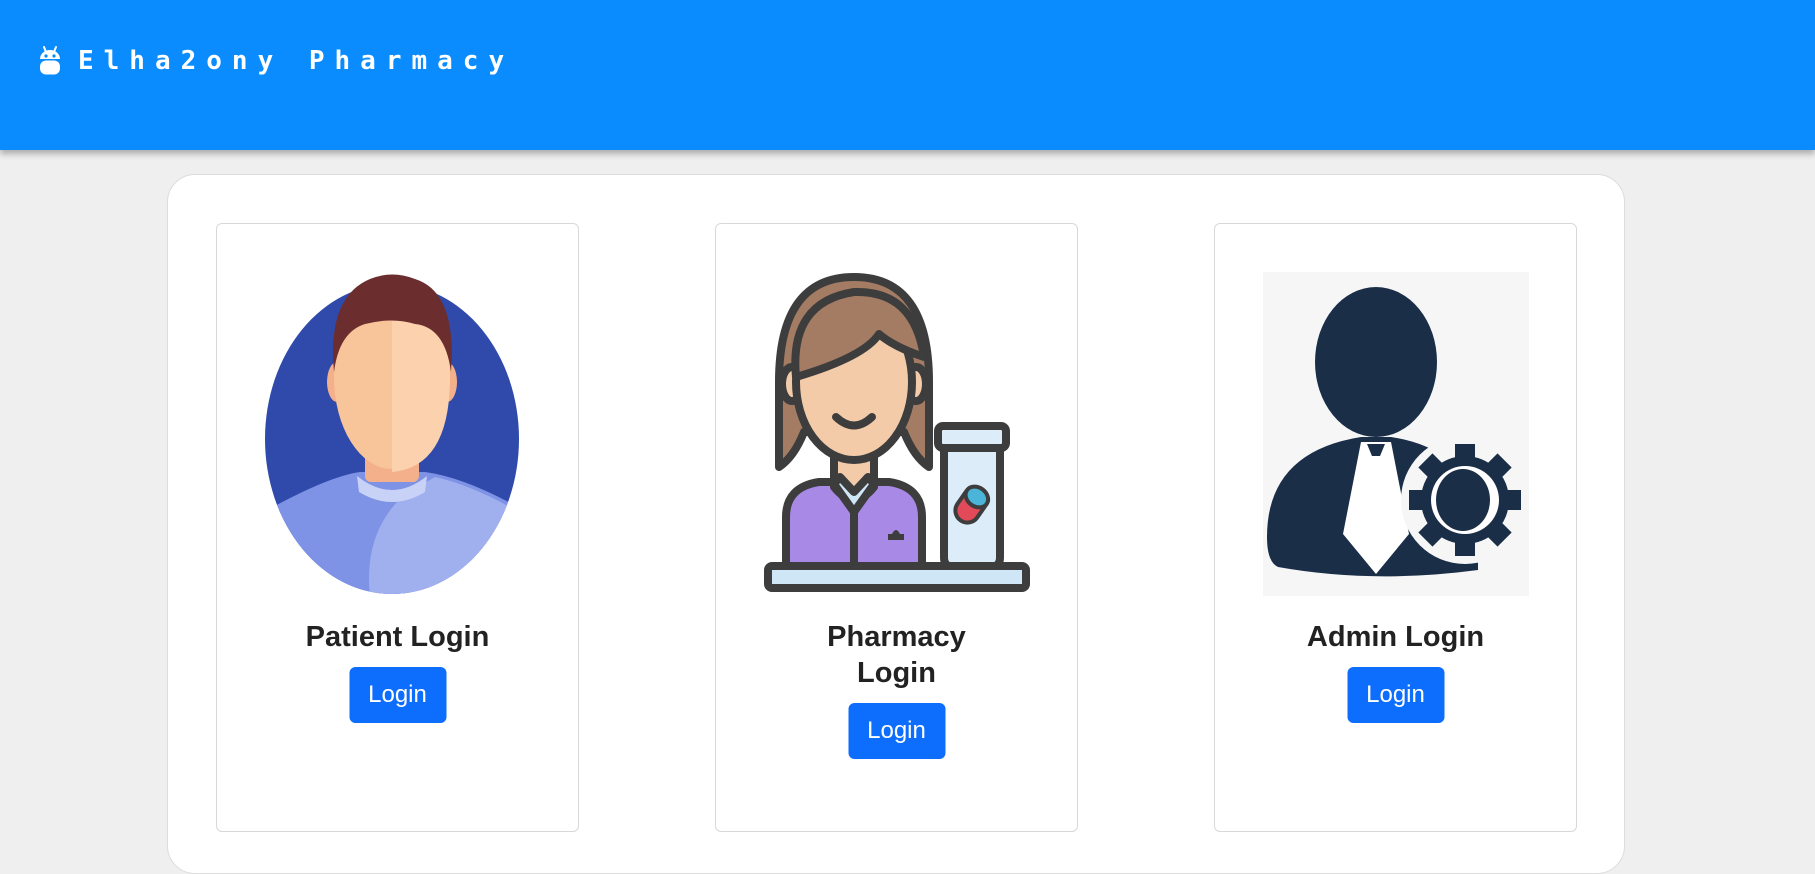  I want to click on admin-login-button: Login, so click(1395, 695).